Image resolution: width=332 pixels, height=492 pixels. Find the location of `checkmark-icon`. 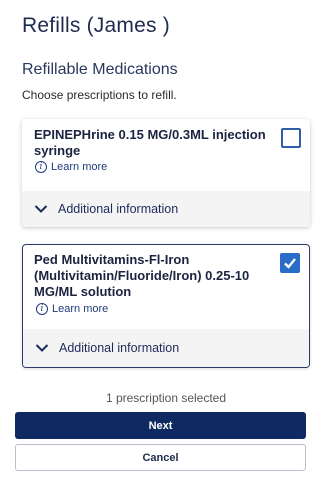

checkmark-icon is located at coordinates (290, 263).